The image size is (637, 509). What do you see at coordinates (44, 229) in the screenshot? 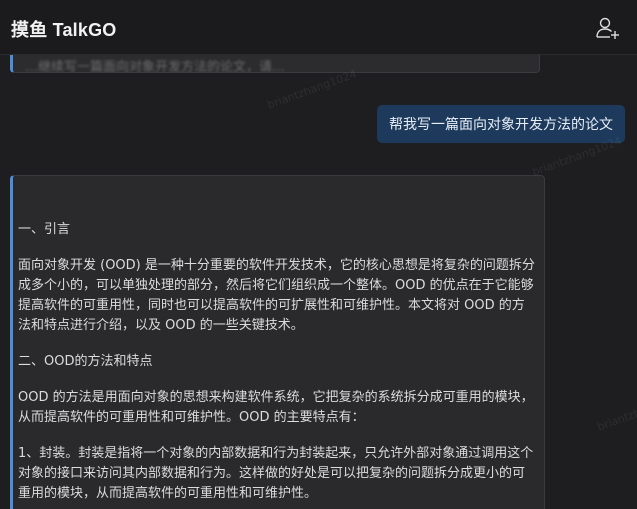
I see `assistant-paragraph: 一、引言` at bounding box center [44, 229].